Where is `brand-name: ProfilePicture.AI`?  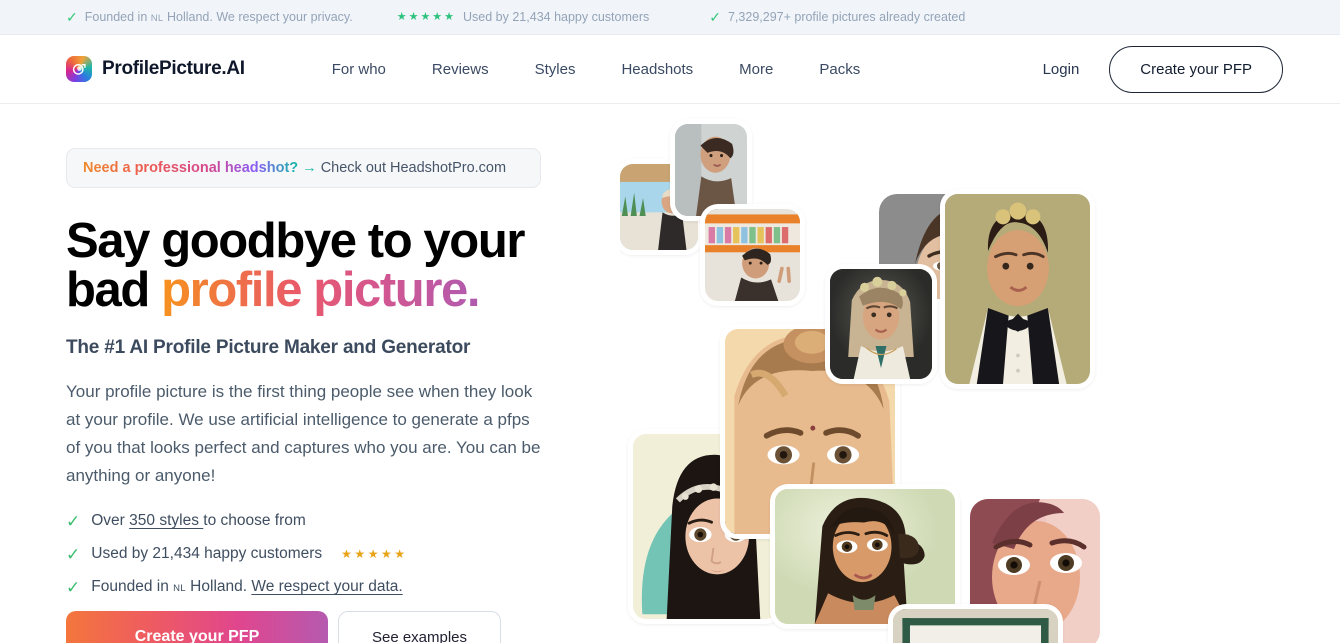 brand-name: ProfilePicture.AI is located at coordinates (173, 68).